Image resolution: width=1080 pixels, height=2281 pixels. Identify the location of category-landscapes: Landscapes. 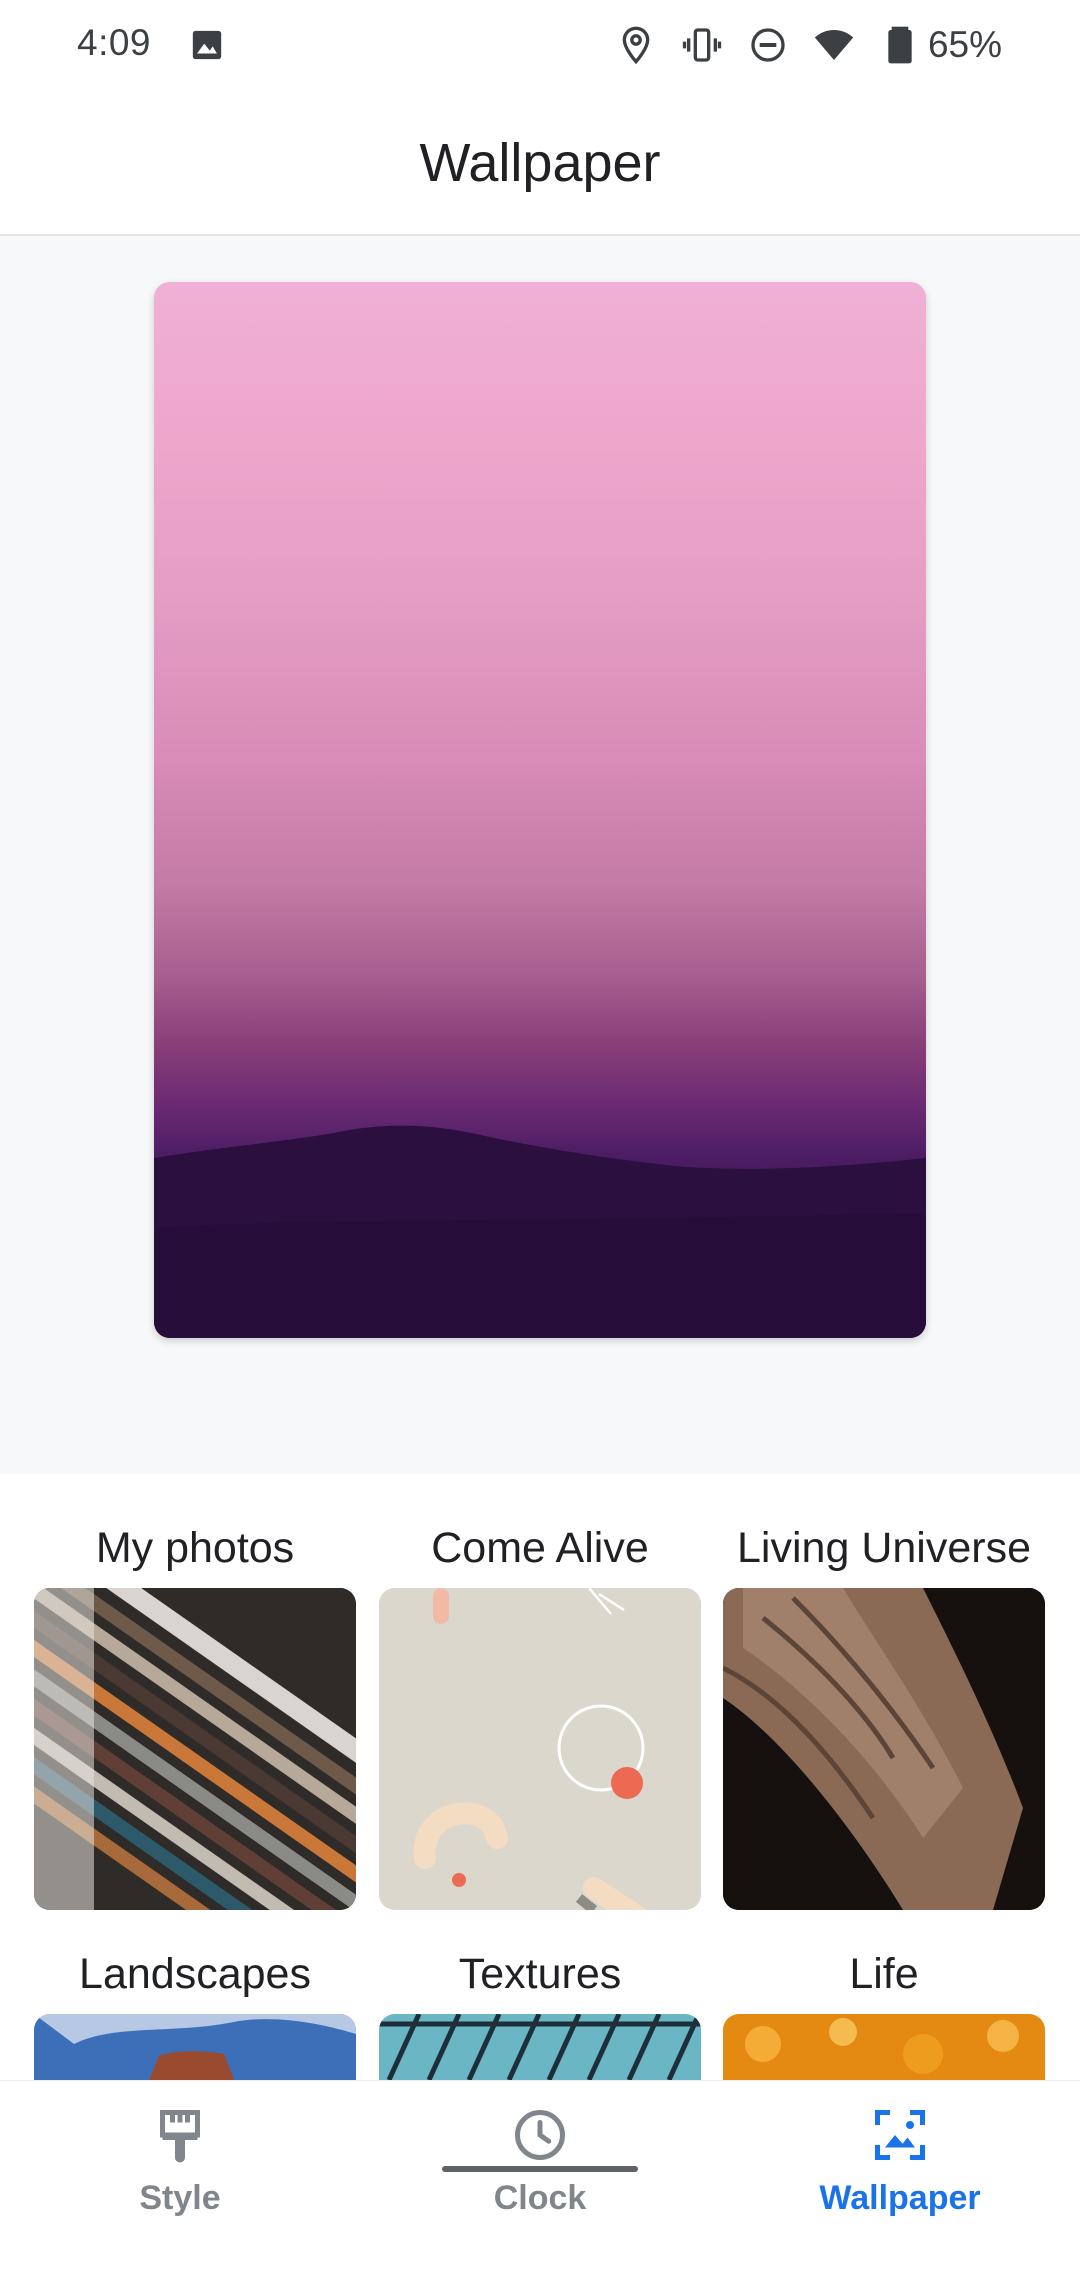
(195, 1974).